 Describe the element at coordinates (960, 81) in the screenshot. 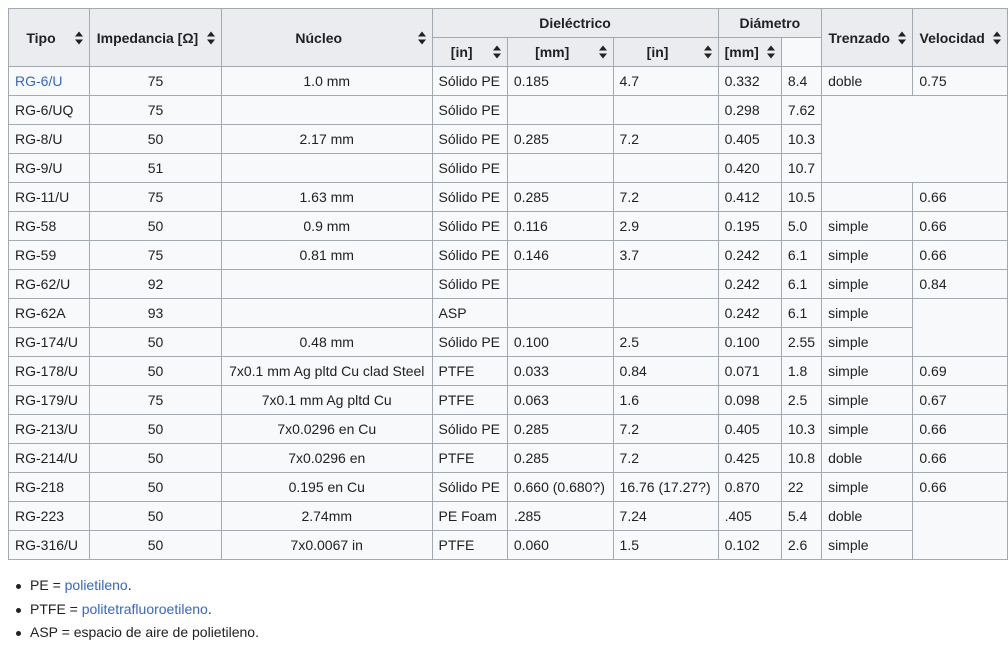

I see `cell-velocidad: 0.75` at that location.